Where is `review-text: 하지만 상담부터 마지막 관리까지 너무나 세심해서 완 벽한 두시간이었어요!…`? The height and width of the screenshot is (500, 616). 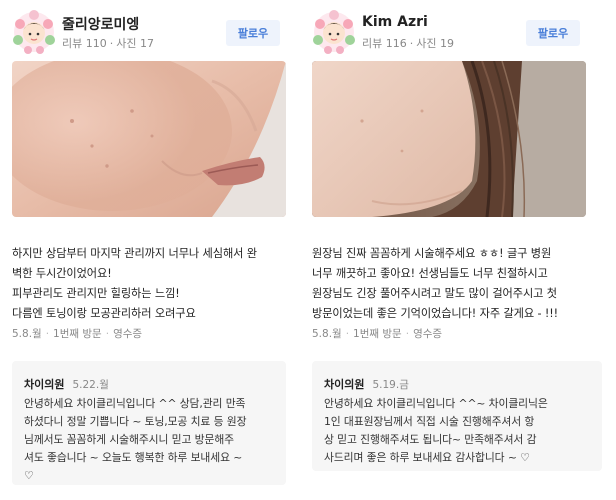 review-text: 하지만 상담부터 마지막 관리까지 너무나 세심해서 완 벽한 두시간이었어요!… is located at coordinates (134, 283).